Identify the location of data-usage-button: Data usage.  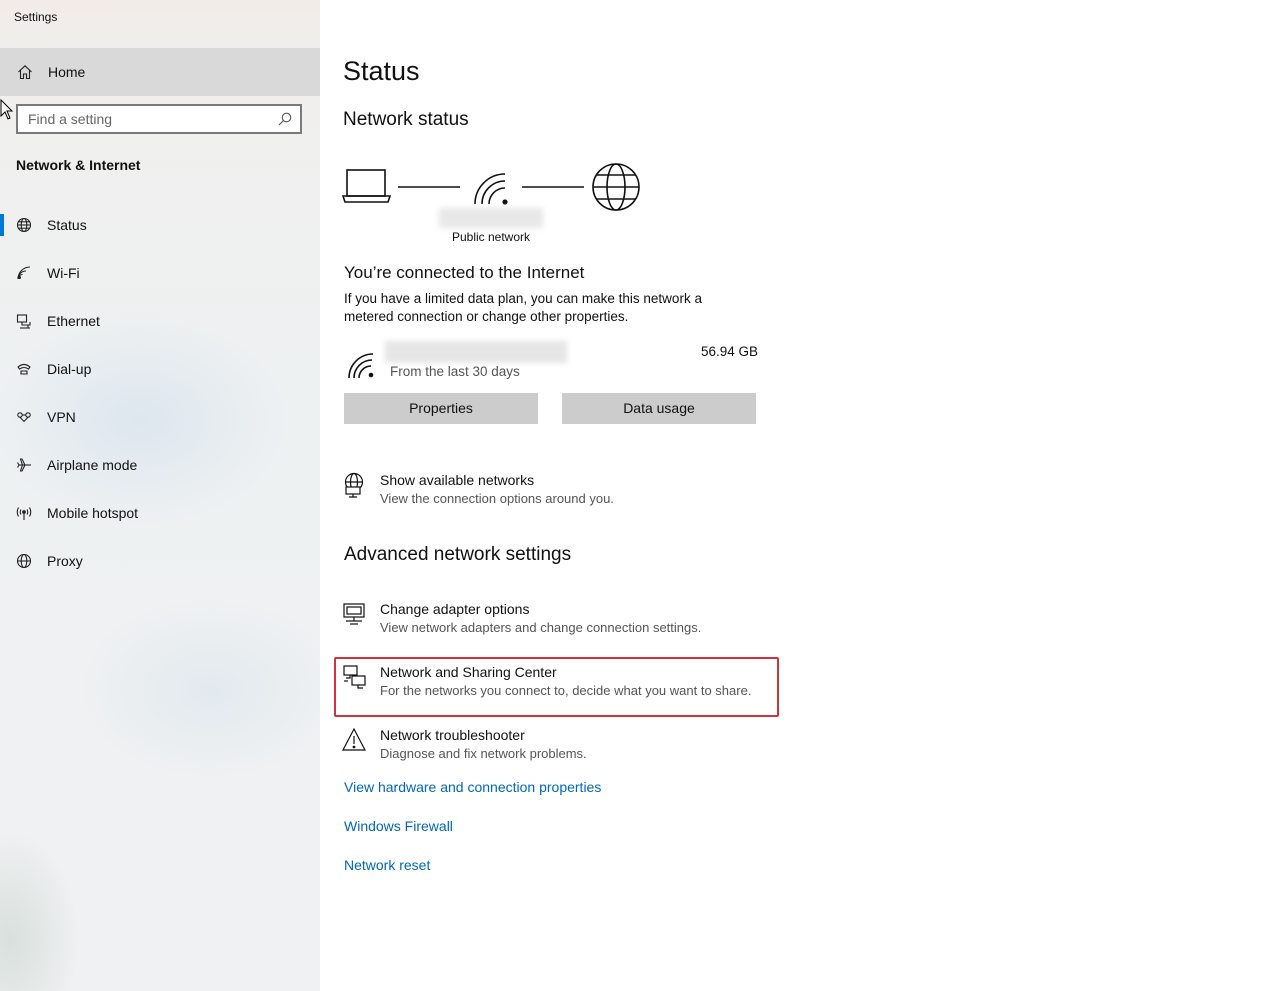
(659, 408).